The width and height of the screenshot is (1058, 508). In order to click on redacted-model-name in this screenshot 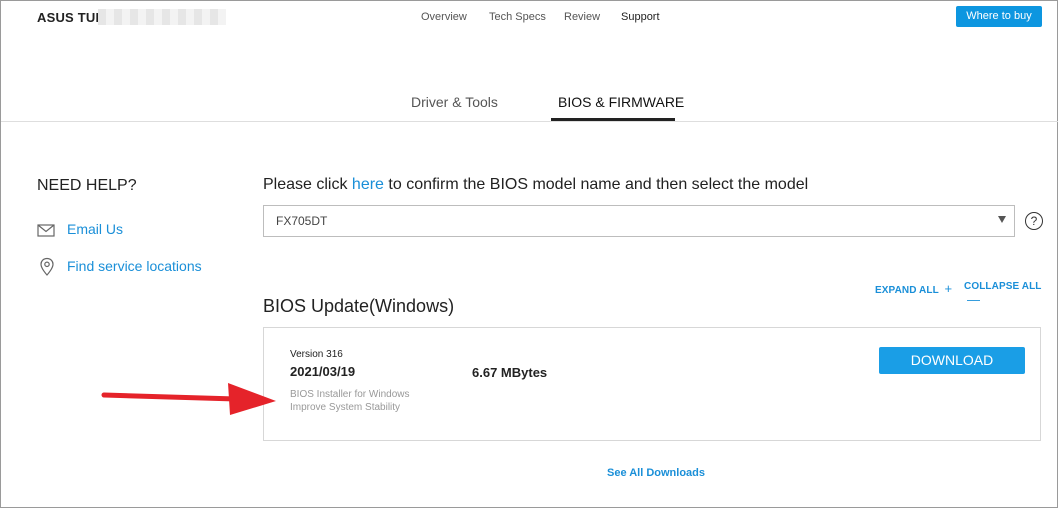, I will do `click(162, 17)`.